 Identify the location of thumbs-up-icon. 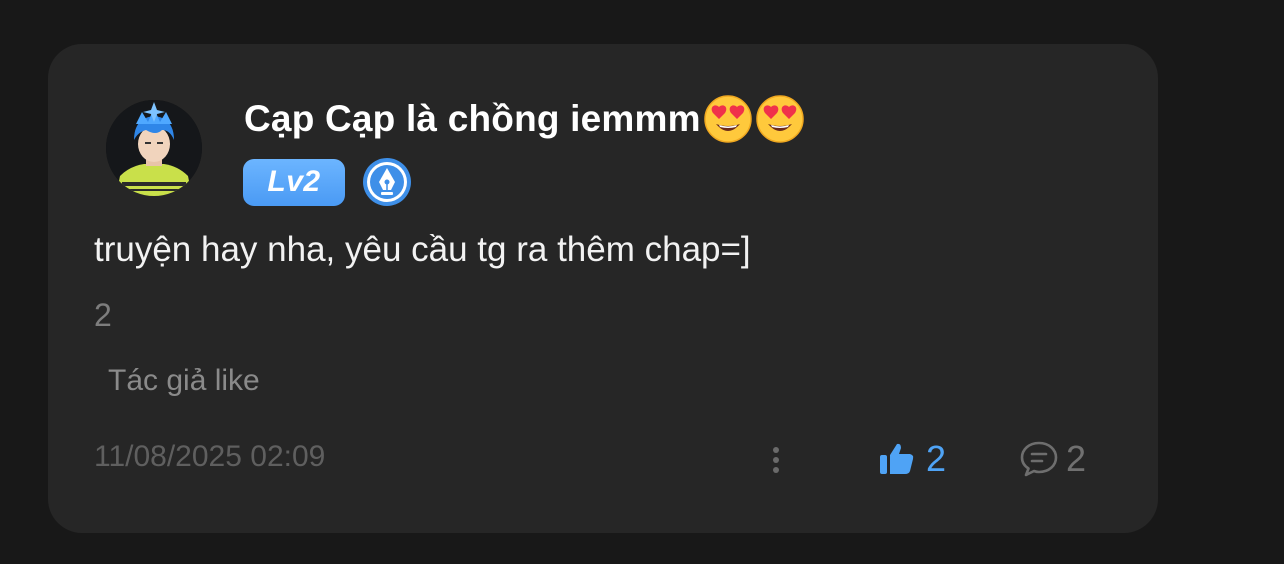
(897, 458).